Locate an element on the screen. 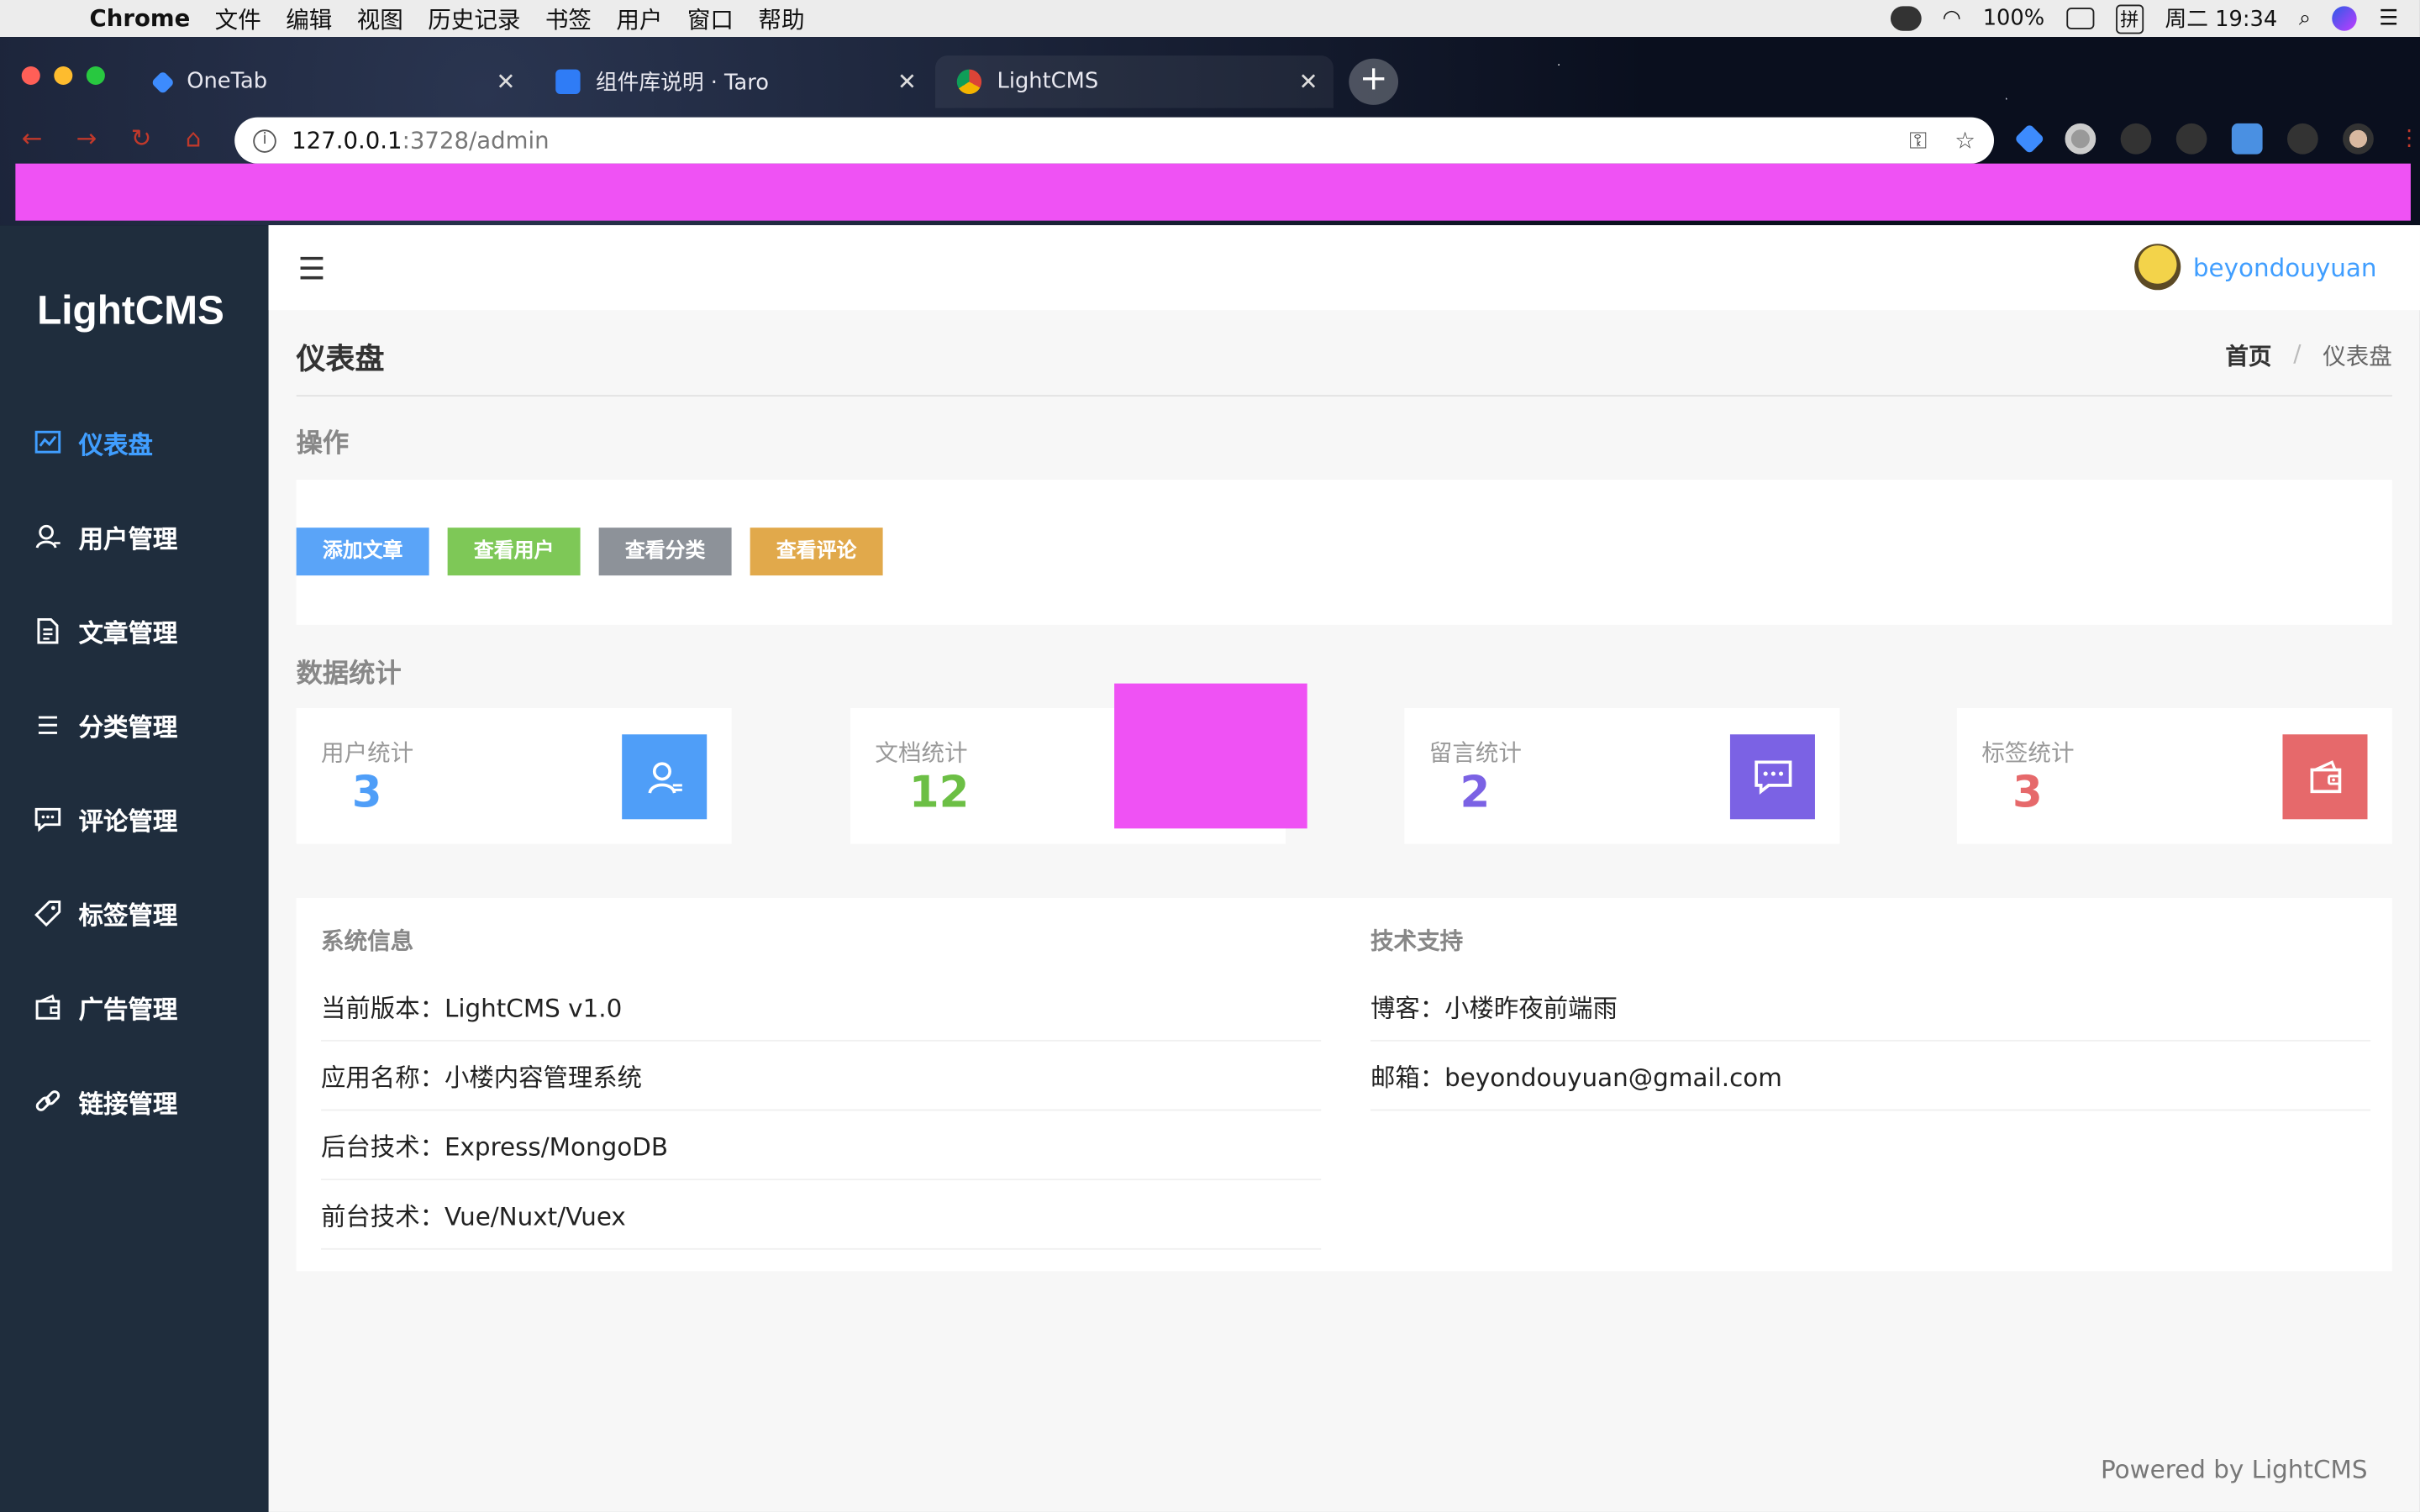 The width and height of the screenshot is (2420, 1512). extension-circle-icon is located at coordinates (2081, 139).